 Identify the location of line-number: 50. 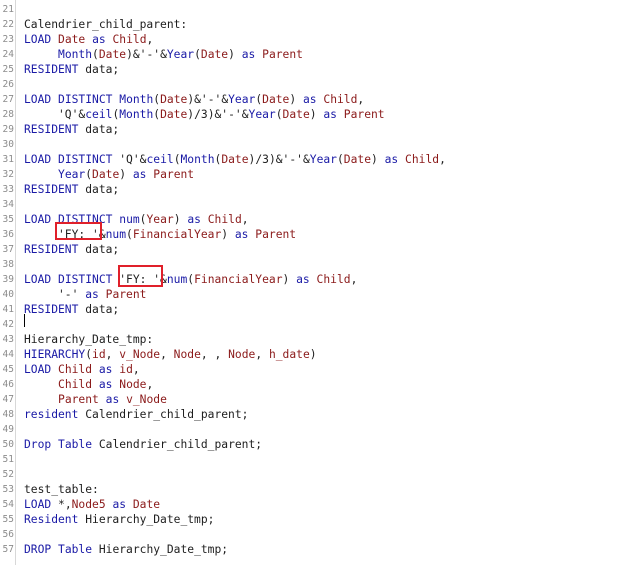
(8, 444).